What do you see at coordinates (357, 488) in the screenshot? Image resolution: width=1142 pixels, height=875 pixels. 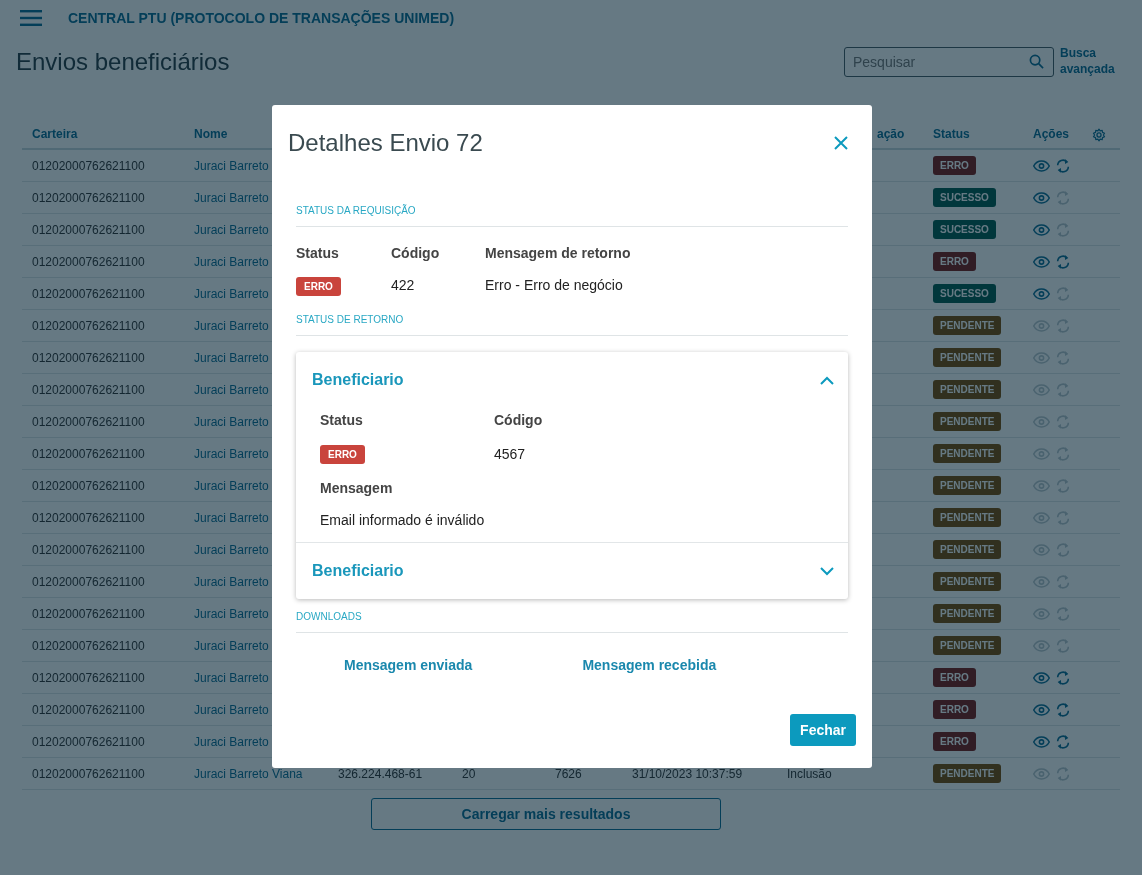 I see `field-label: Mensagem` at bounding box center [357, 488].